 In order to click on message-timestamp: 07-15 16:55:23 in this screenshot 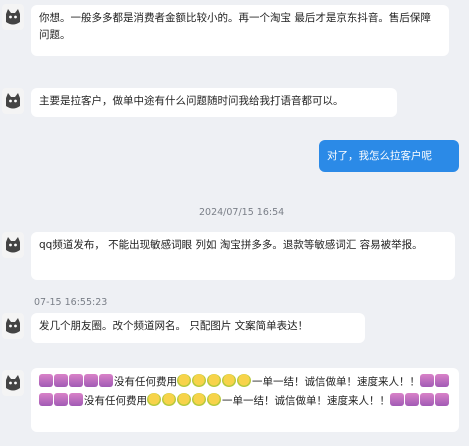, I will do `click(71, 302)`.